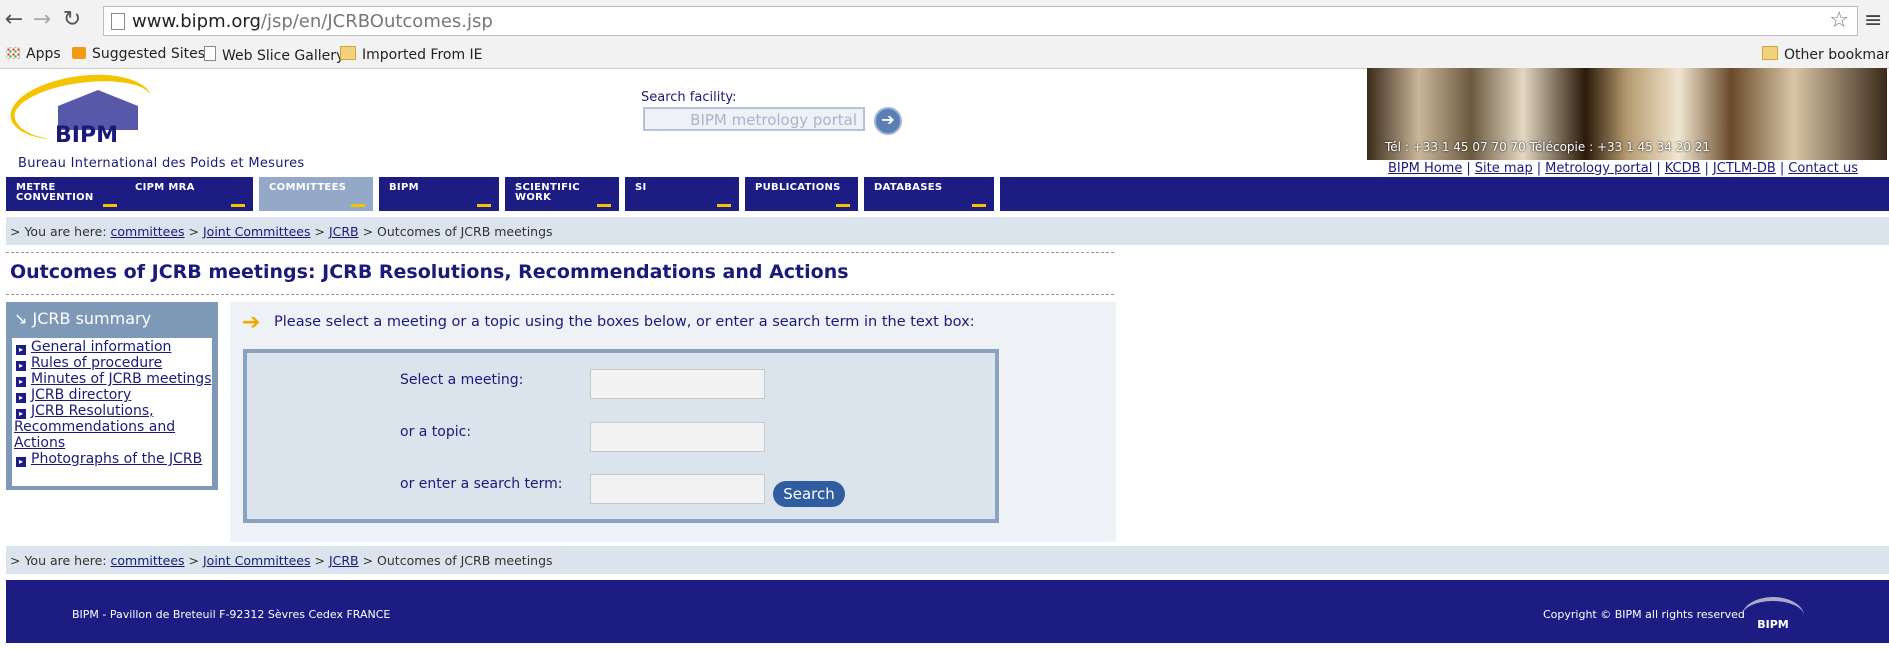 This screenshot has height=649, width=1889. What do you see at coordinates (1644, 614) in the screenshot?
I see `footer-copyright: Copyright © BIPM all rights reserved` at bounding box center [1644, 614].